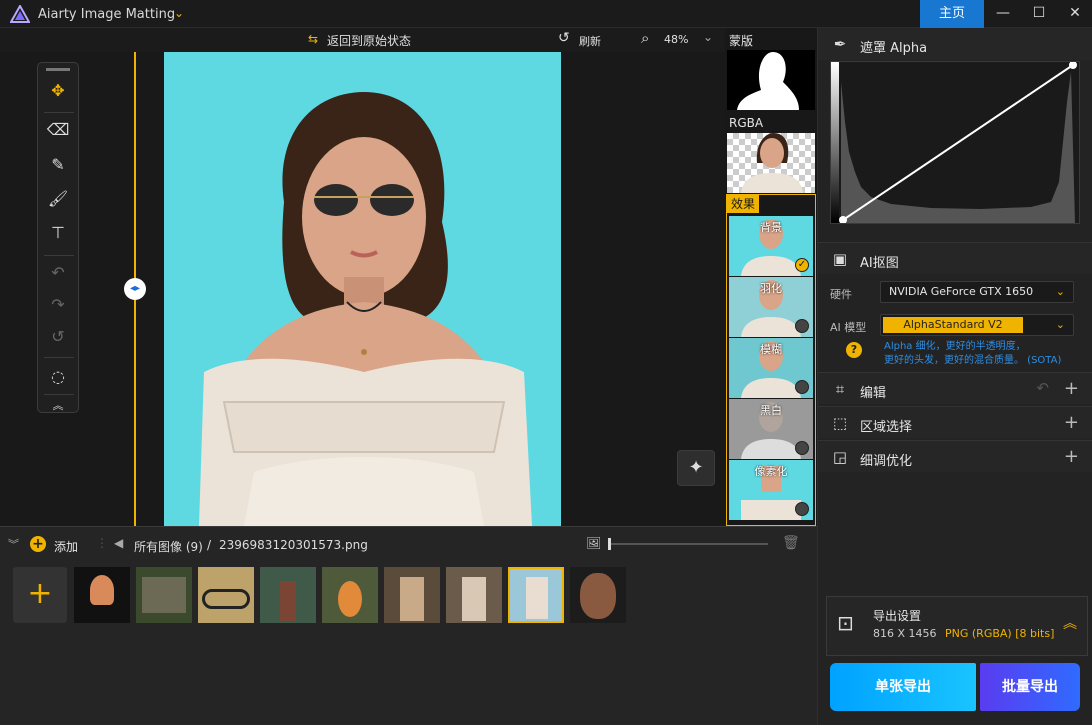 This screenshot has width=1092, height=725. I want to click on eraser-icon: ⌫, so click(58, 130).